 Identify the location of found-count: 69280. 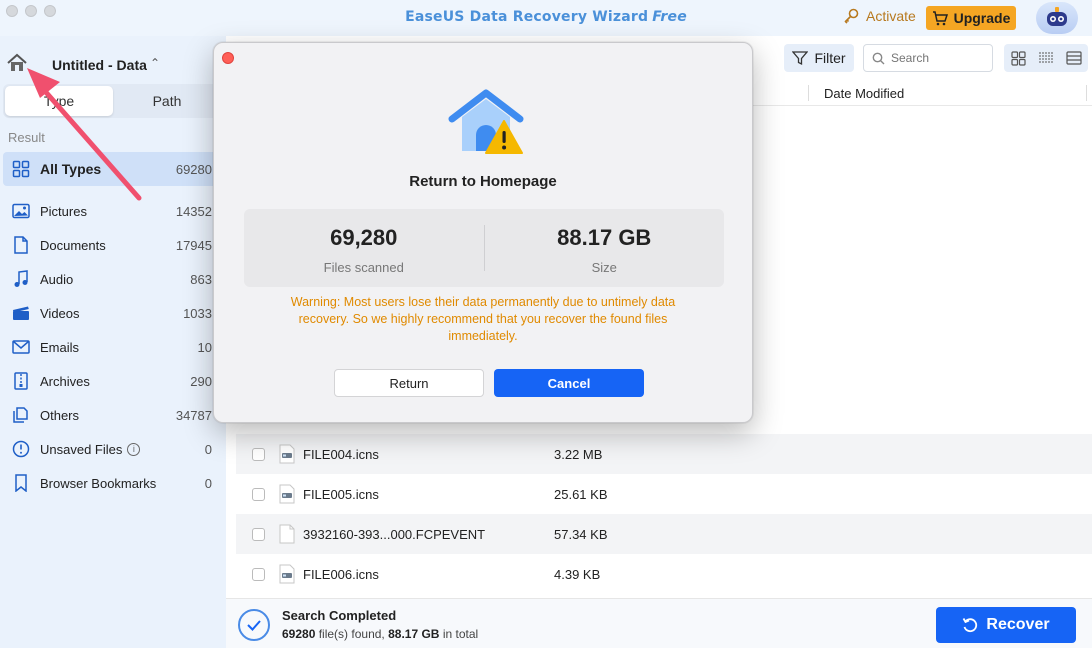
(299, 634).